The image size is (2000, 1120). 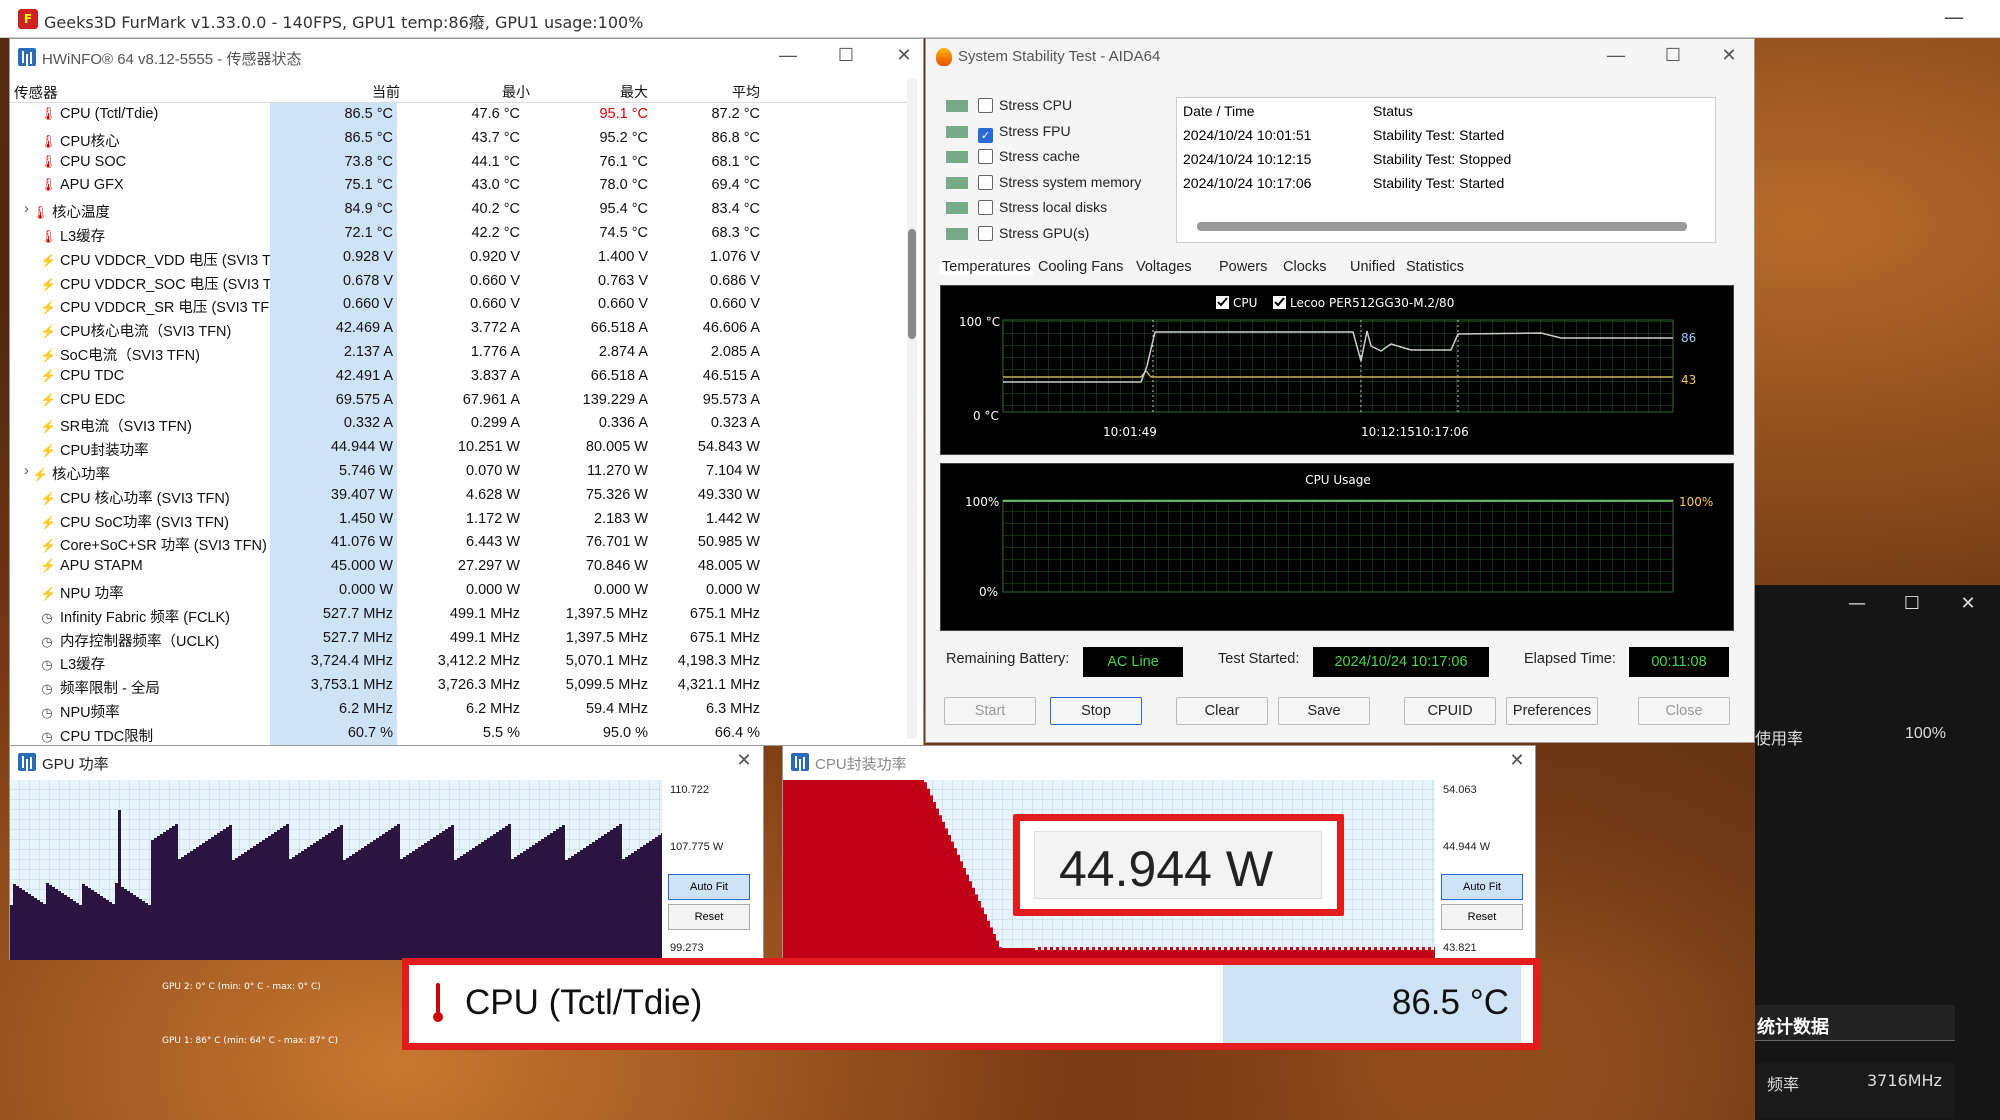 I want to click on col-sensor: 传感器, so click(x=36, y=92).